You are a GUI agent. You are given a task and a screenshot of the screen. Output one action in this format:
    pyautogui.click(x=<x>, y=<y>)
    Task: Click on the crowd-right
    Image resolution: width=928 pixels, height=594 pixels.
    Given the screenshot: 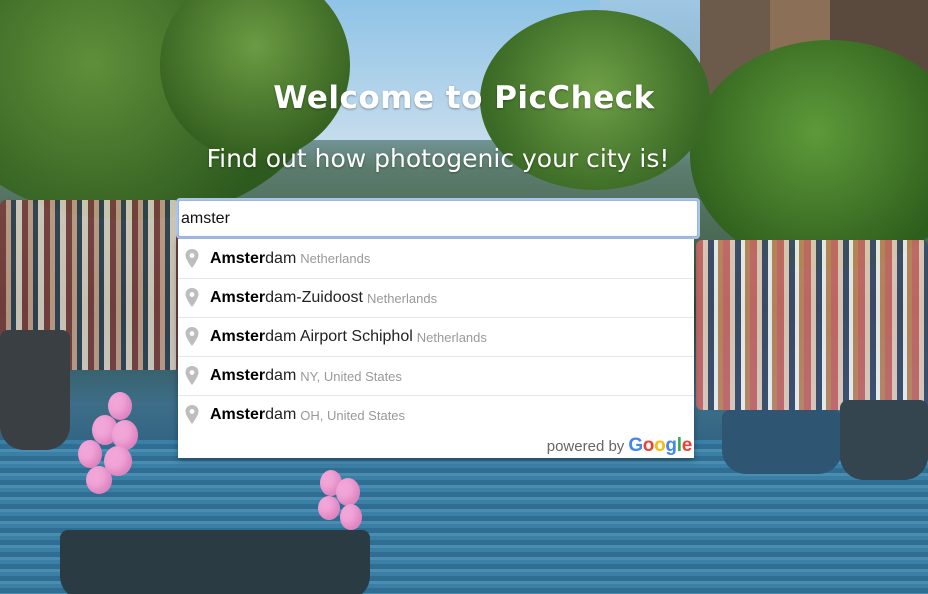 What is the action you would take?
    pyautogui.click(x=812, y=325)
    